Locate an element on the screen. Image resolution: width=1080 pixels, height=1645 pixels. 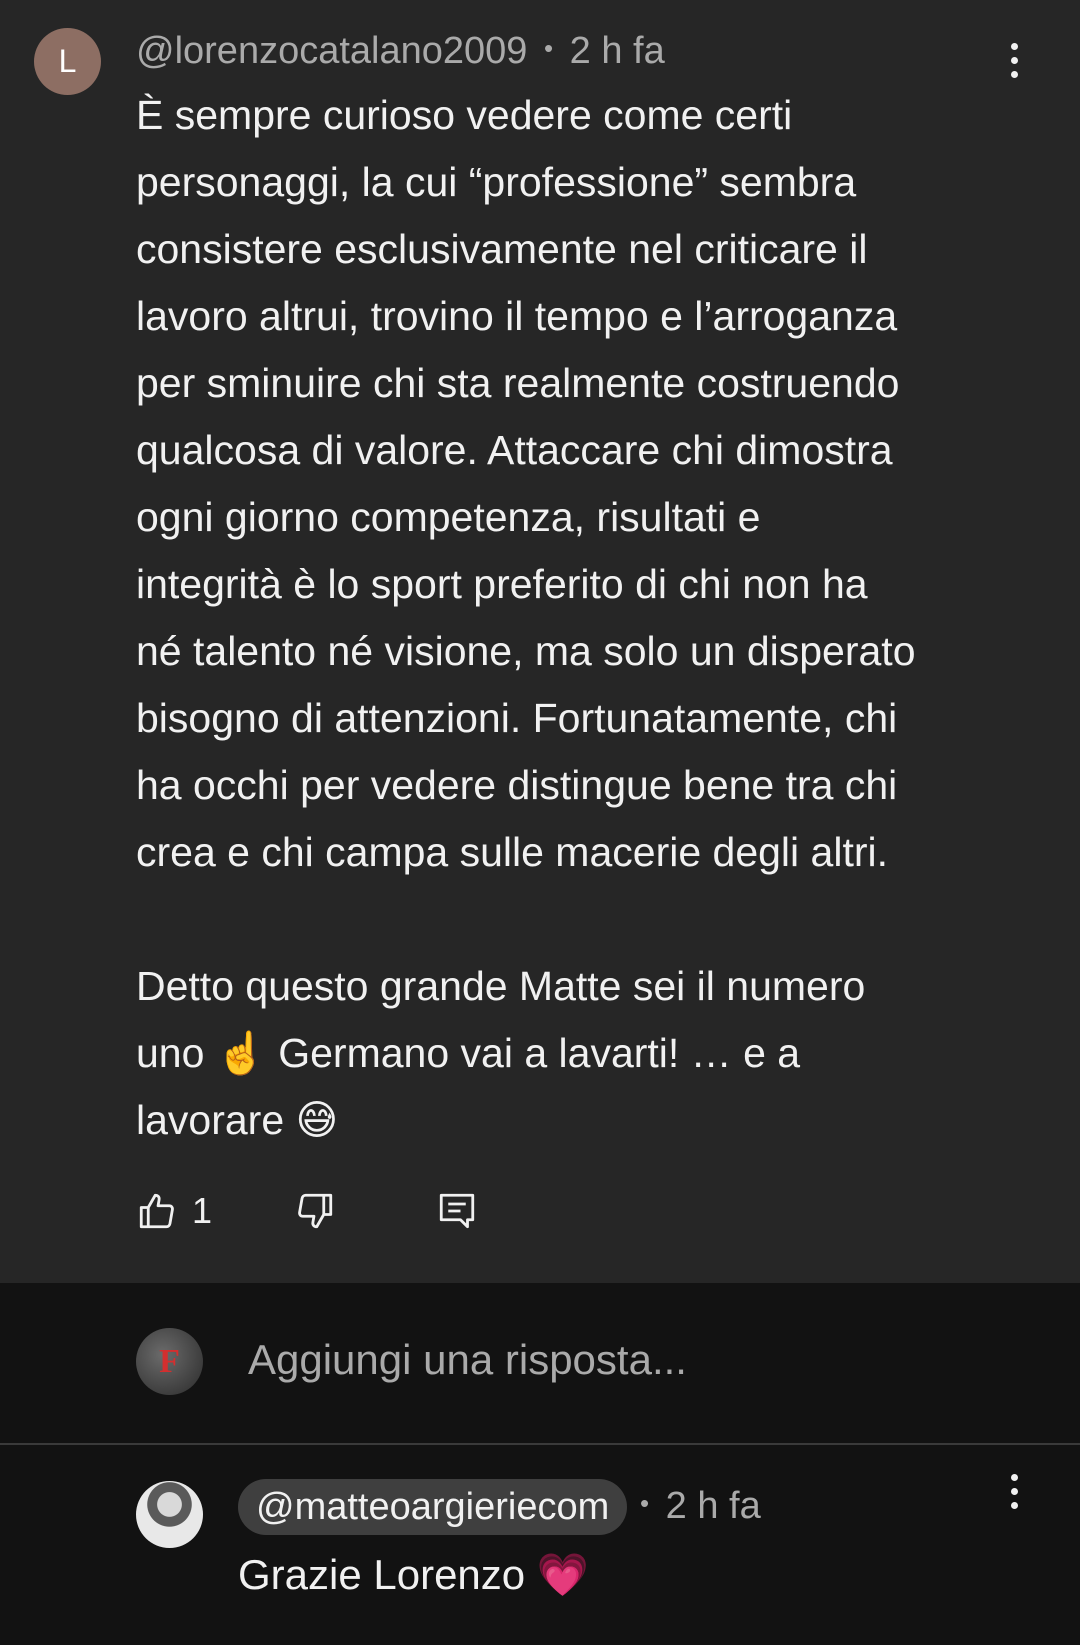
reply-button is located at coordinates (457, 1211).